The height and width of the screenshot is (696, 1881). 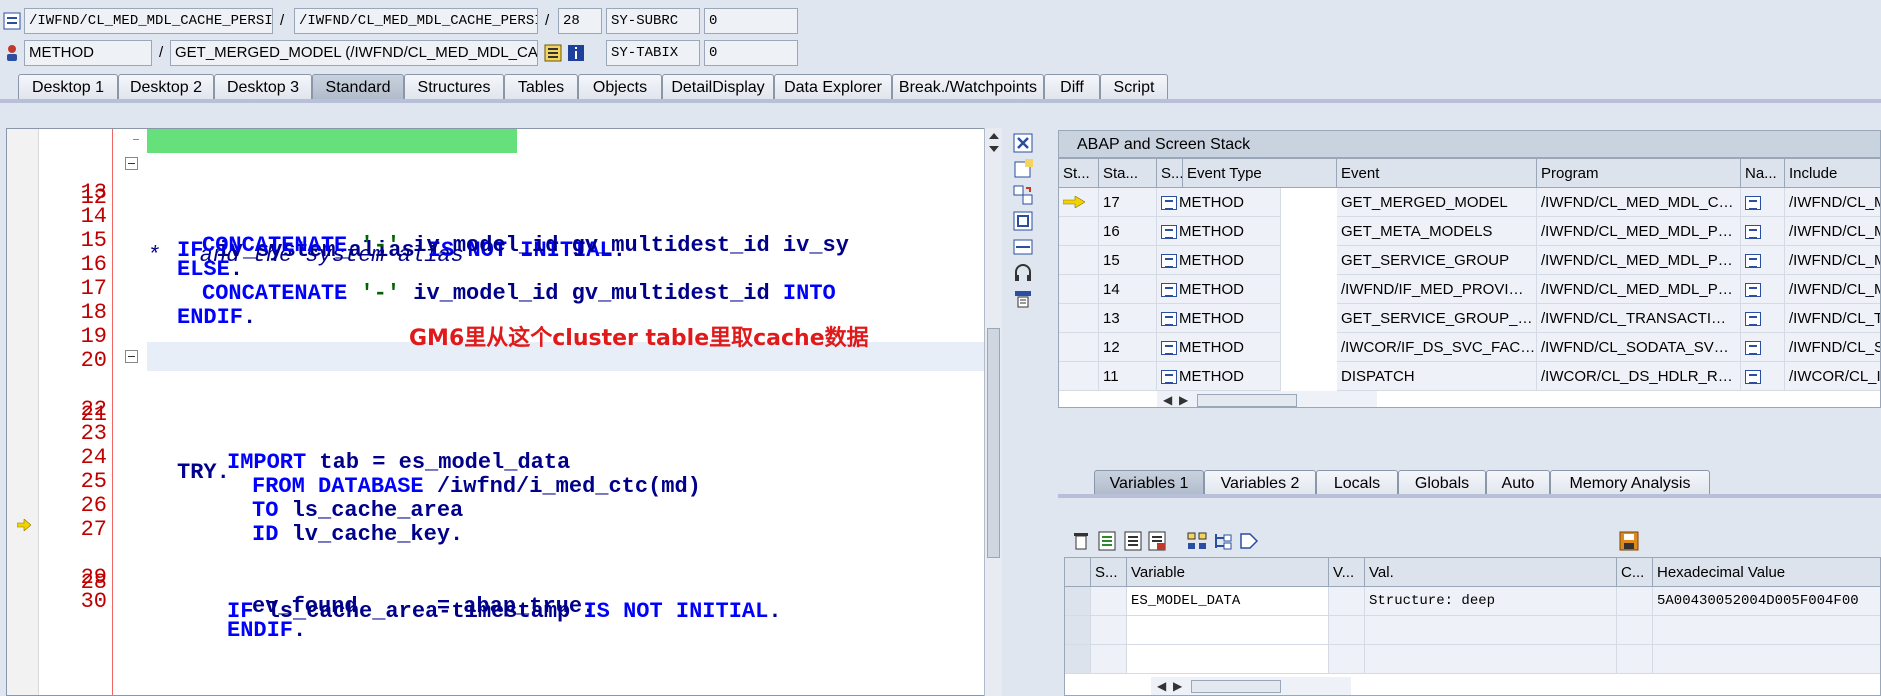 I want to click on event-type-field: METHOD, so click(x=88, y=53).